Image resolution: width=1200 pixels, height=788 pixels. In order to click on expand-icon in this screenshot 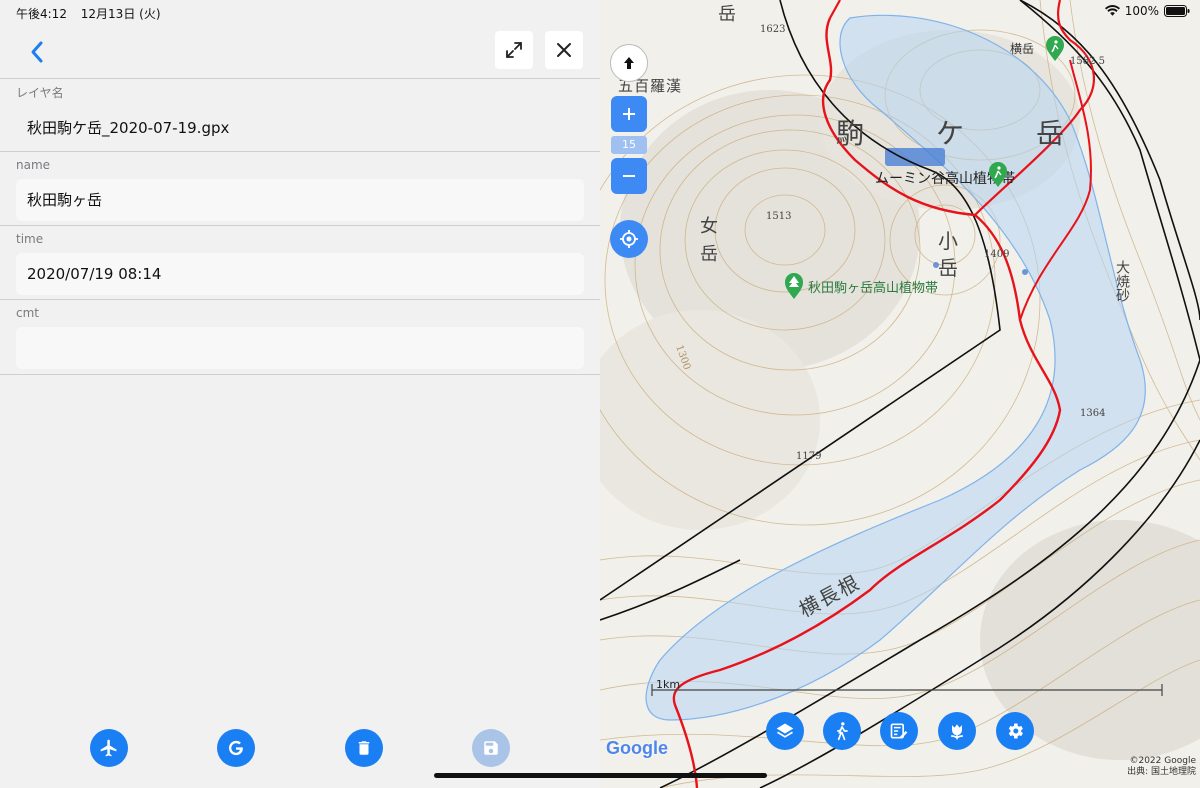, I will do `click(514, 50)`.